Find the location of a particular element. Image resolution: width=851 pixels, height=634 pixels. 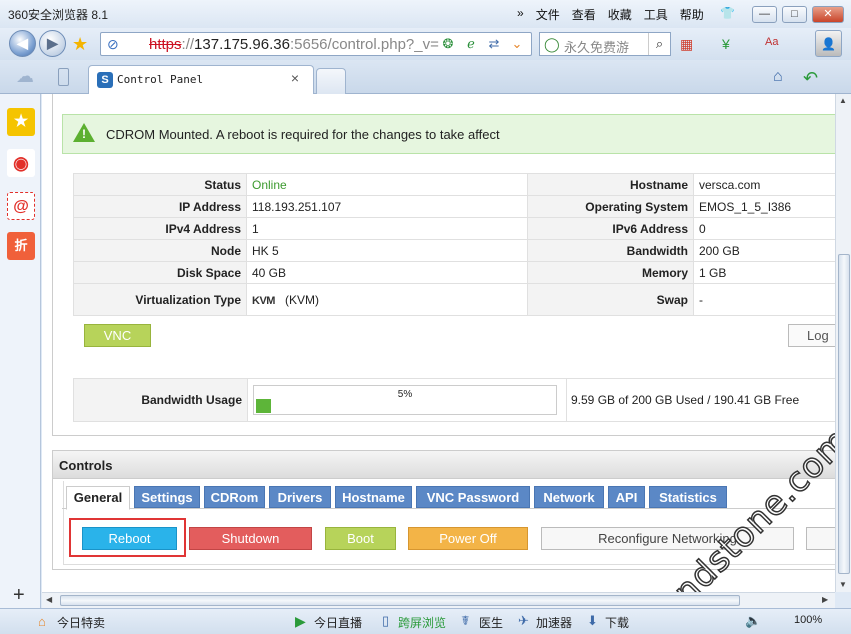

tab-close-icon: × is located at coordinates (295, 78).